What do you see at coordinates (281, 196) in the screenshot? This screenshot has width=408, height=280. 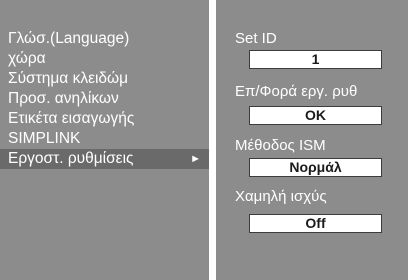 I see `low-power-label: Χαμηλή ισχύς` at bounding box center [281, 196].